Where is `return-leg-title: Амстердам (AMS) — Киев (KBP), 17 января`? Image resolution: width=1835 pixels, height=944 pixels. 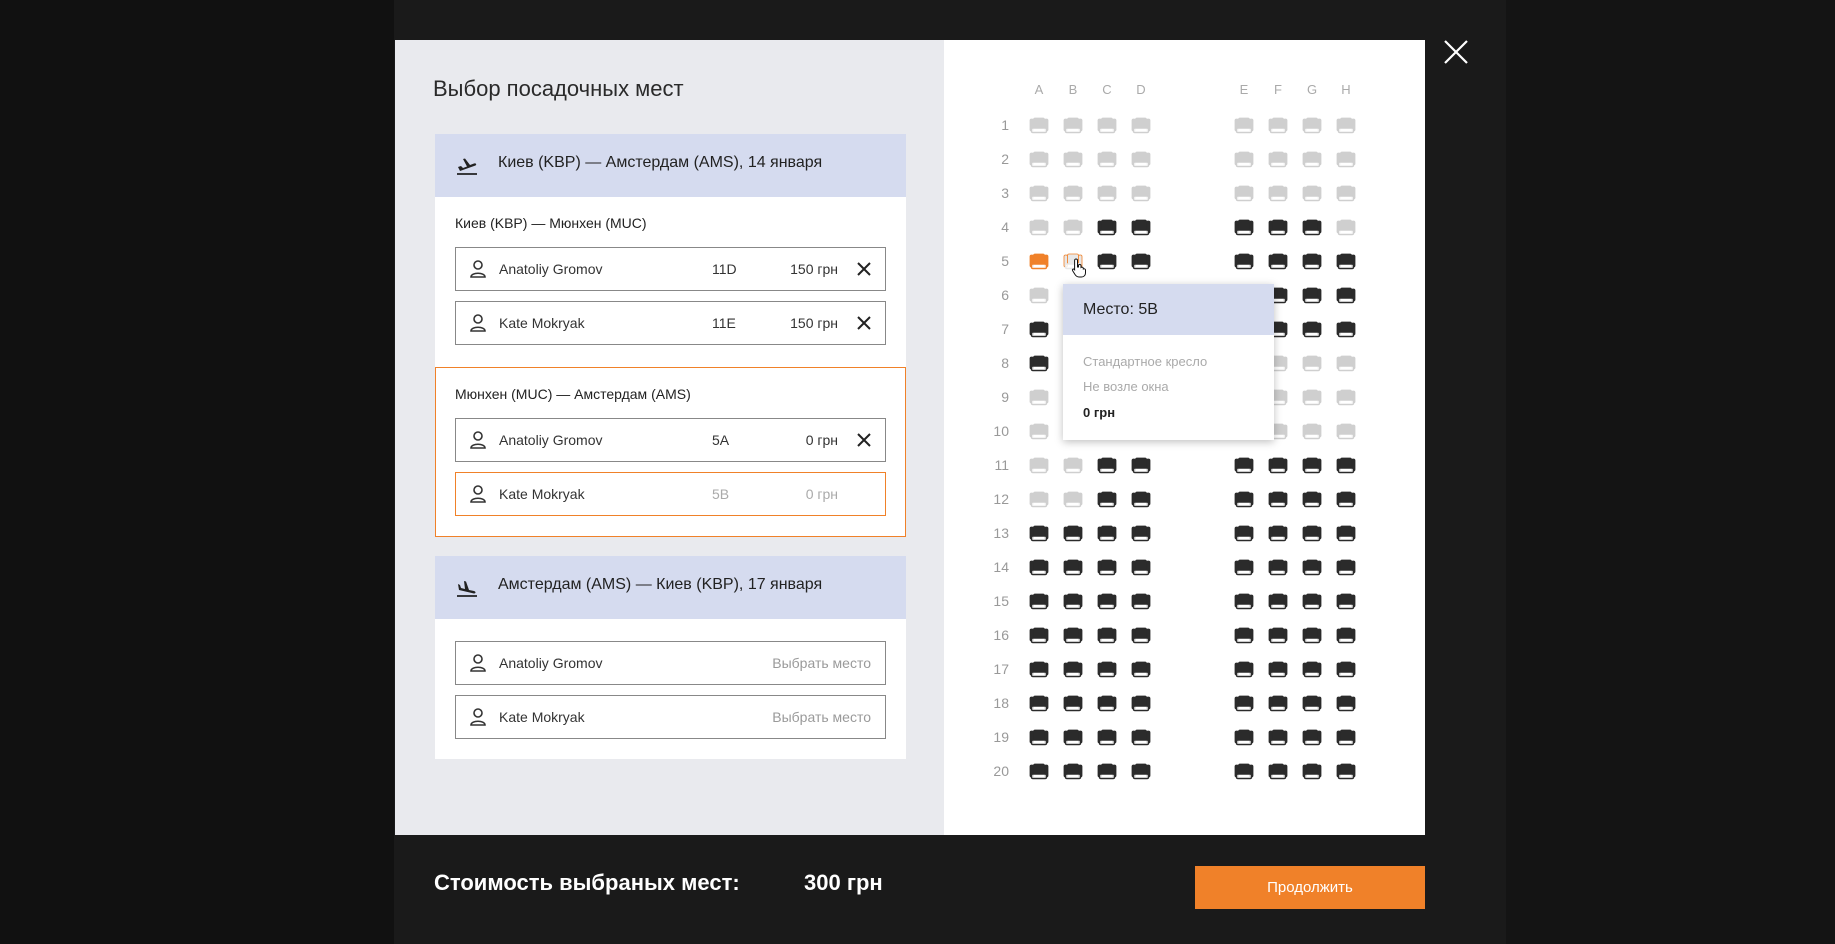
return-leg-title: Амстердам (AMS) — Киев (KBP), 17 января is located at coordinates (660, 584).